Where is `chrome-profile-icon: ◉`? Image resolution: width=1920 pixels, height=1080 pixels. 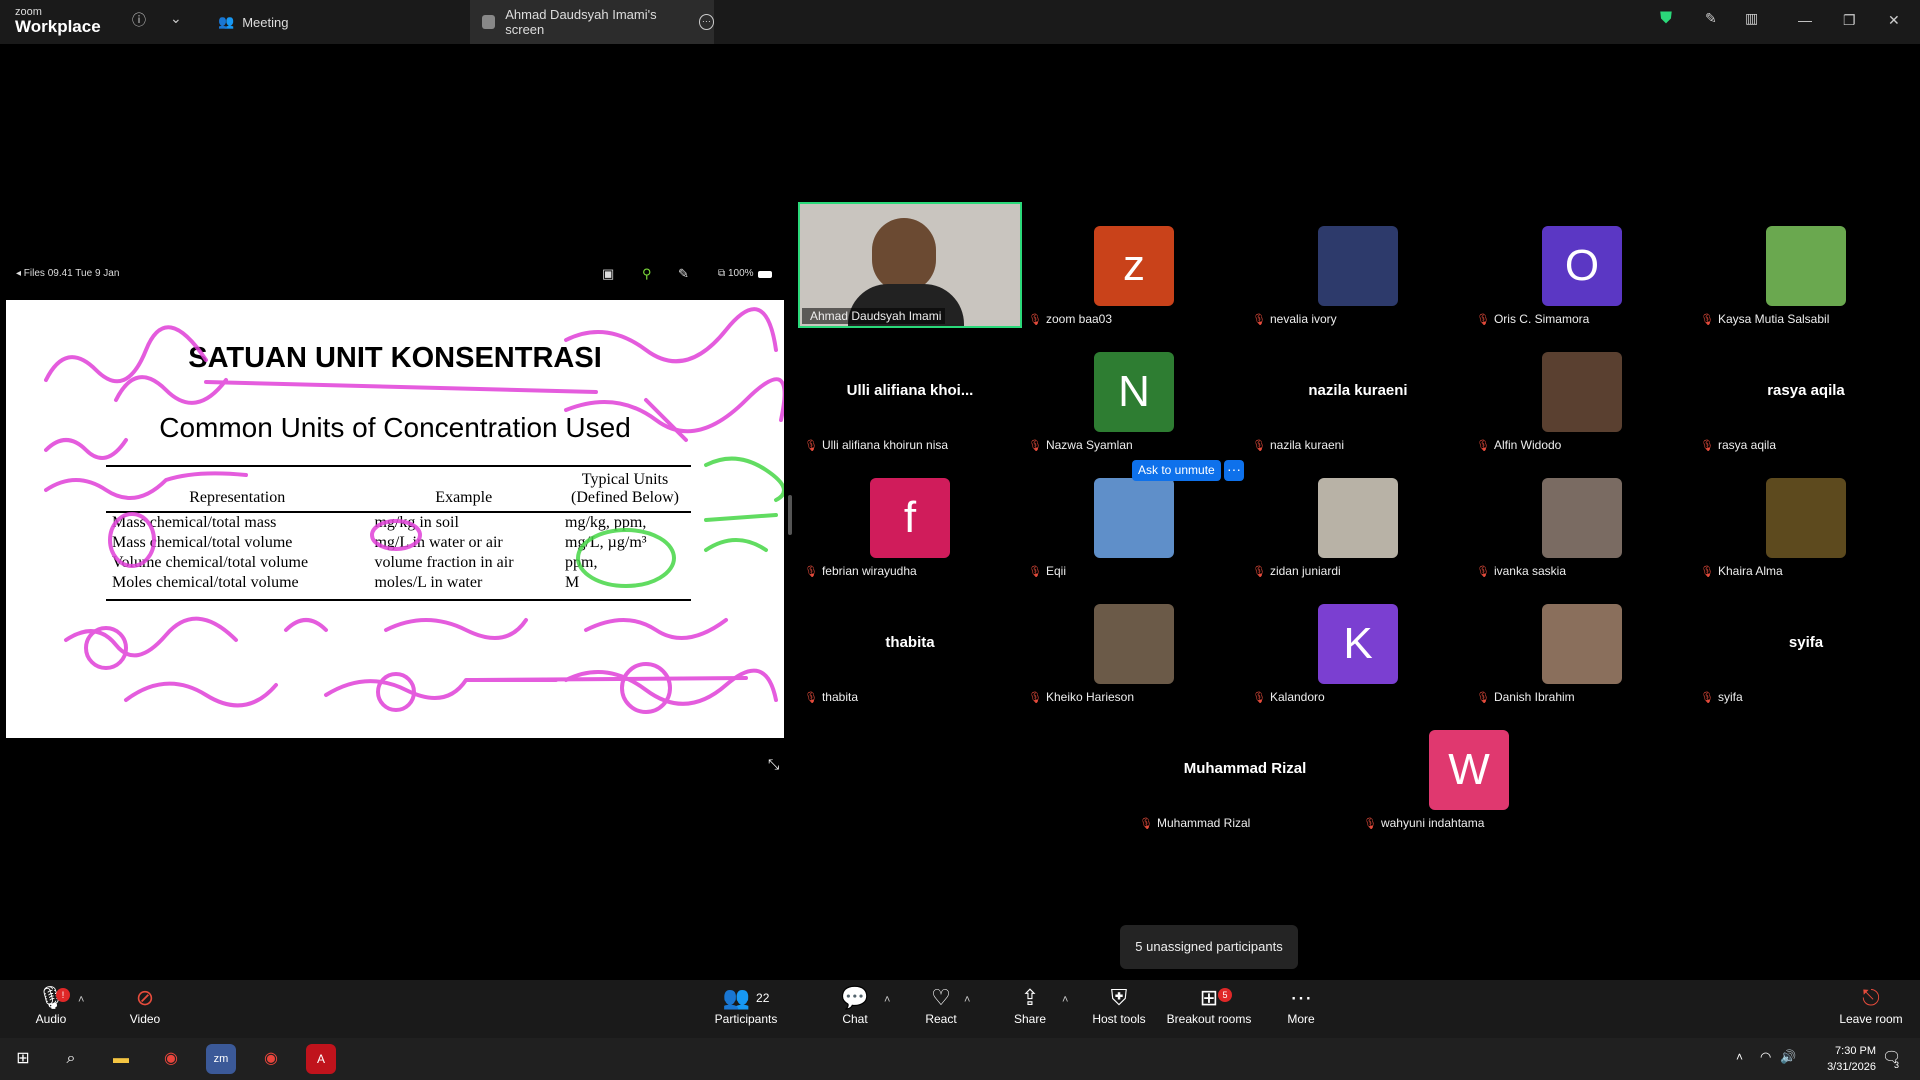
chrome-profile-icon: ◉ is located at coordinates (271, 1059).